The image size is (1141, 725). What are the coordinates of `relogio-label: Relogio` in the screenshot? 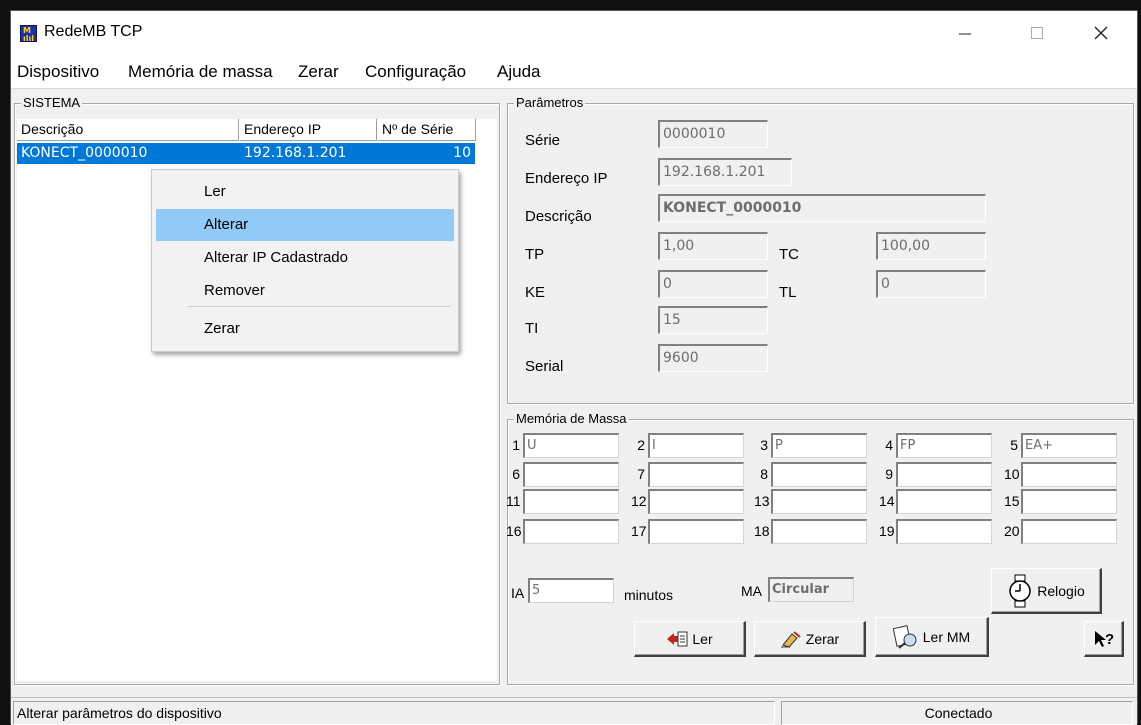 It's located at (1061, 590).